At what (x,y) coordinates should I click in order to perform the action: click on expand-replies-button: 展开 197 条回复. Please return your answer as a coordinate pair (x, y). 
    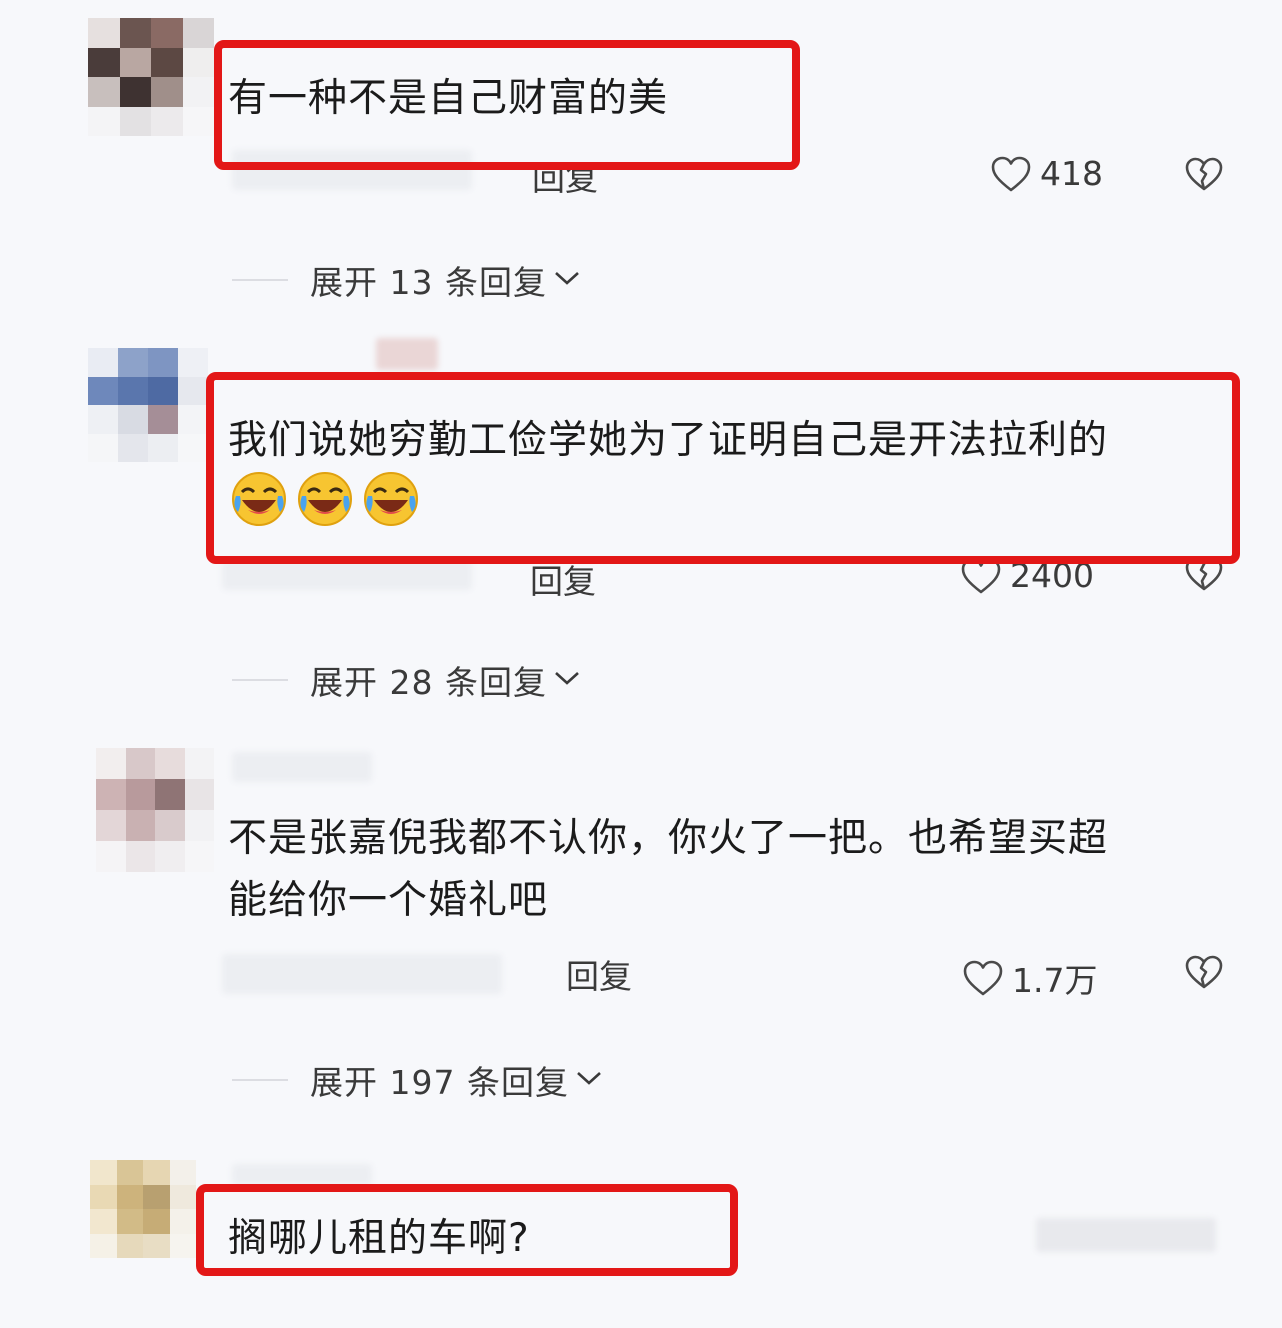
    Looking at the image, I should click on (417, 1080).